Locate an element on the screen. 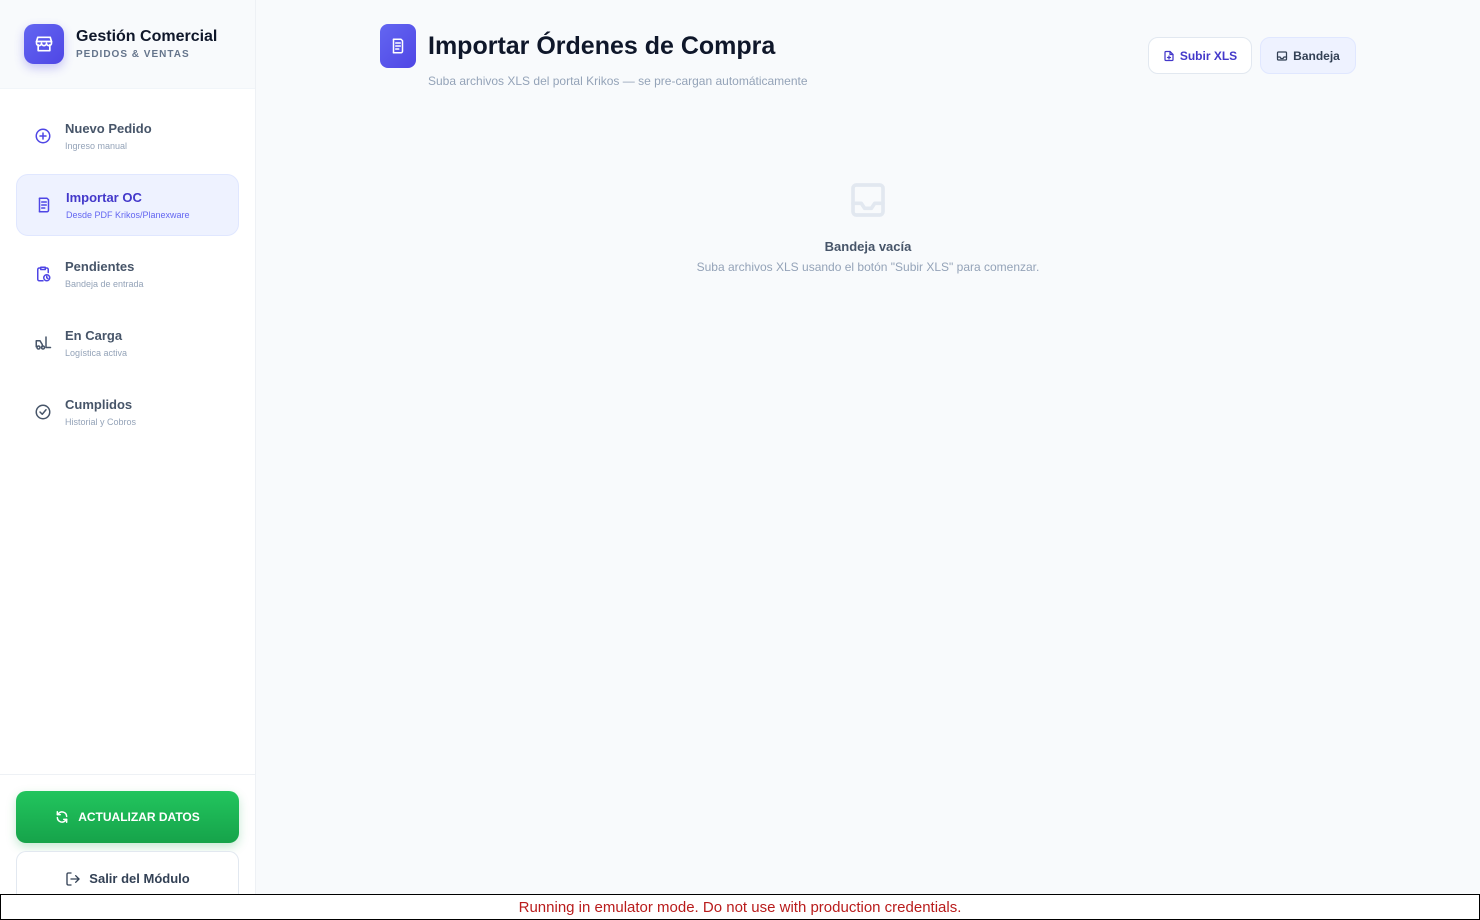  sidebar-item-nuevo-pedido: Nuevo Pedido Ingreso manual is located at coordinates (127, 136).